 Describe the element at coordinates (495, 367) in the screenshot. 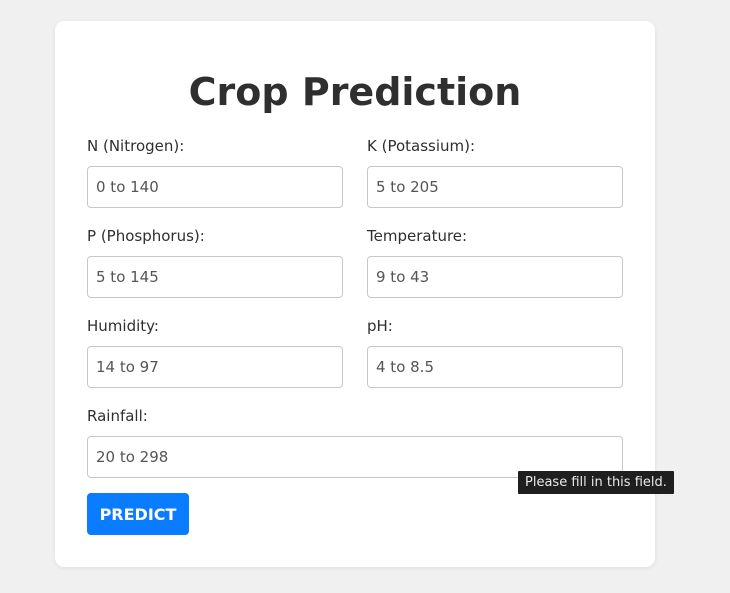

I see `ph-input` at that location.